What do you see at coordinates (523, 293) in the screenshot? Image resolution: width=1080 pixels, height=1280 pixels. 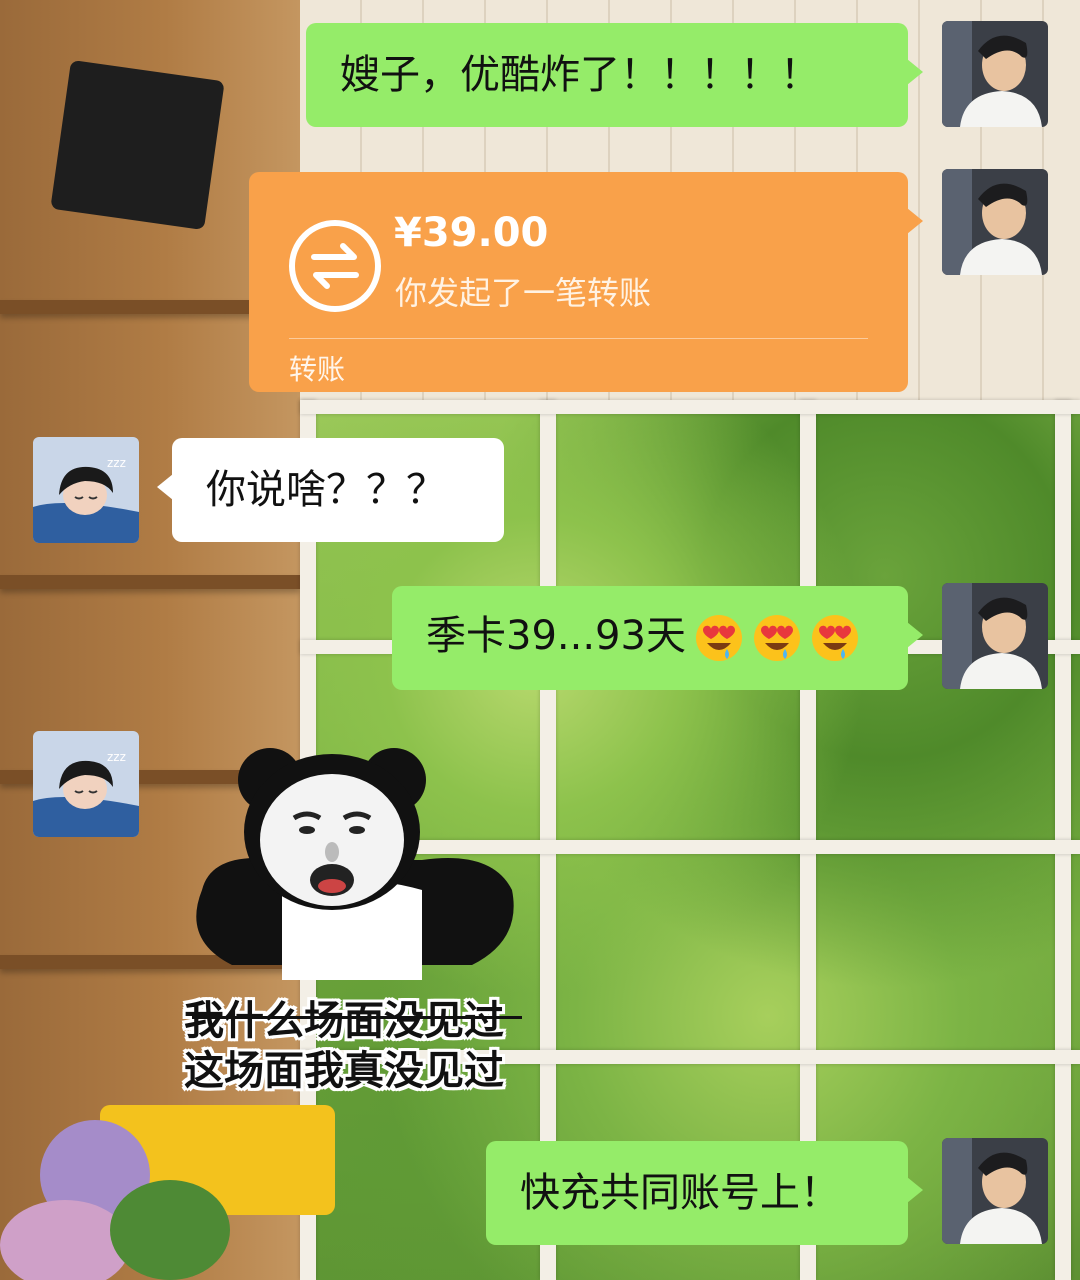 I see `transfer-description: 你发起了一笔转账` at bounding box center [523, 293].